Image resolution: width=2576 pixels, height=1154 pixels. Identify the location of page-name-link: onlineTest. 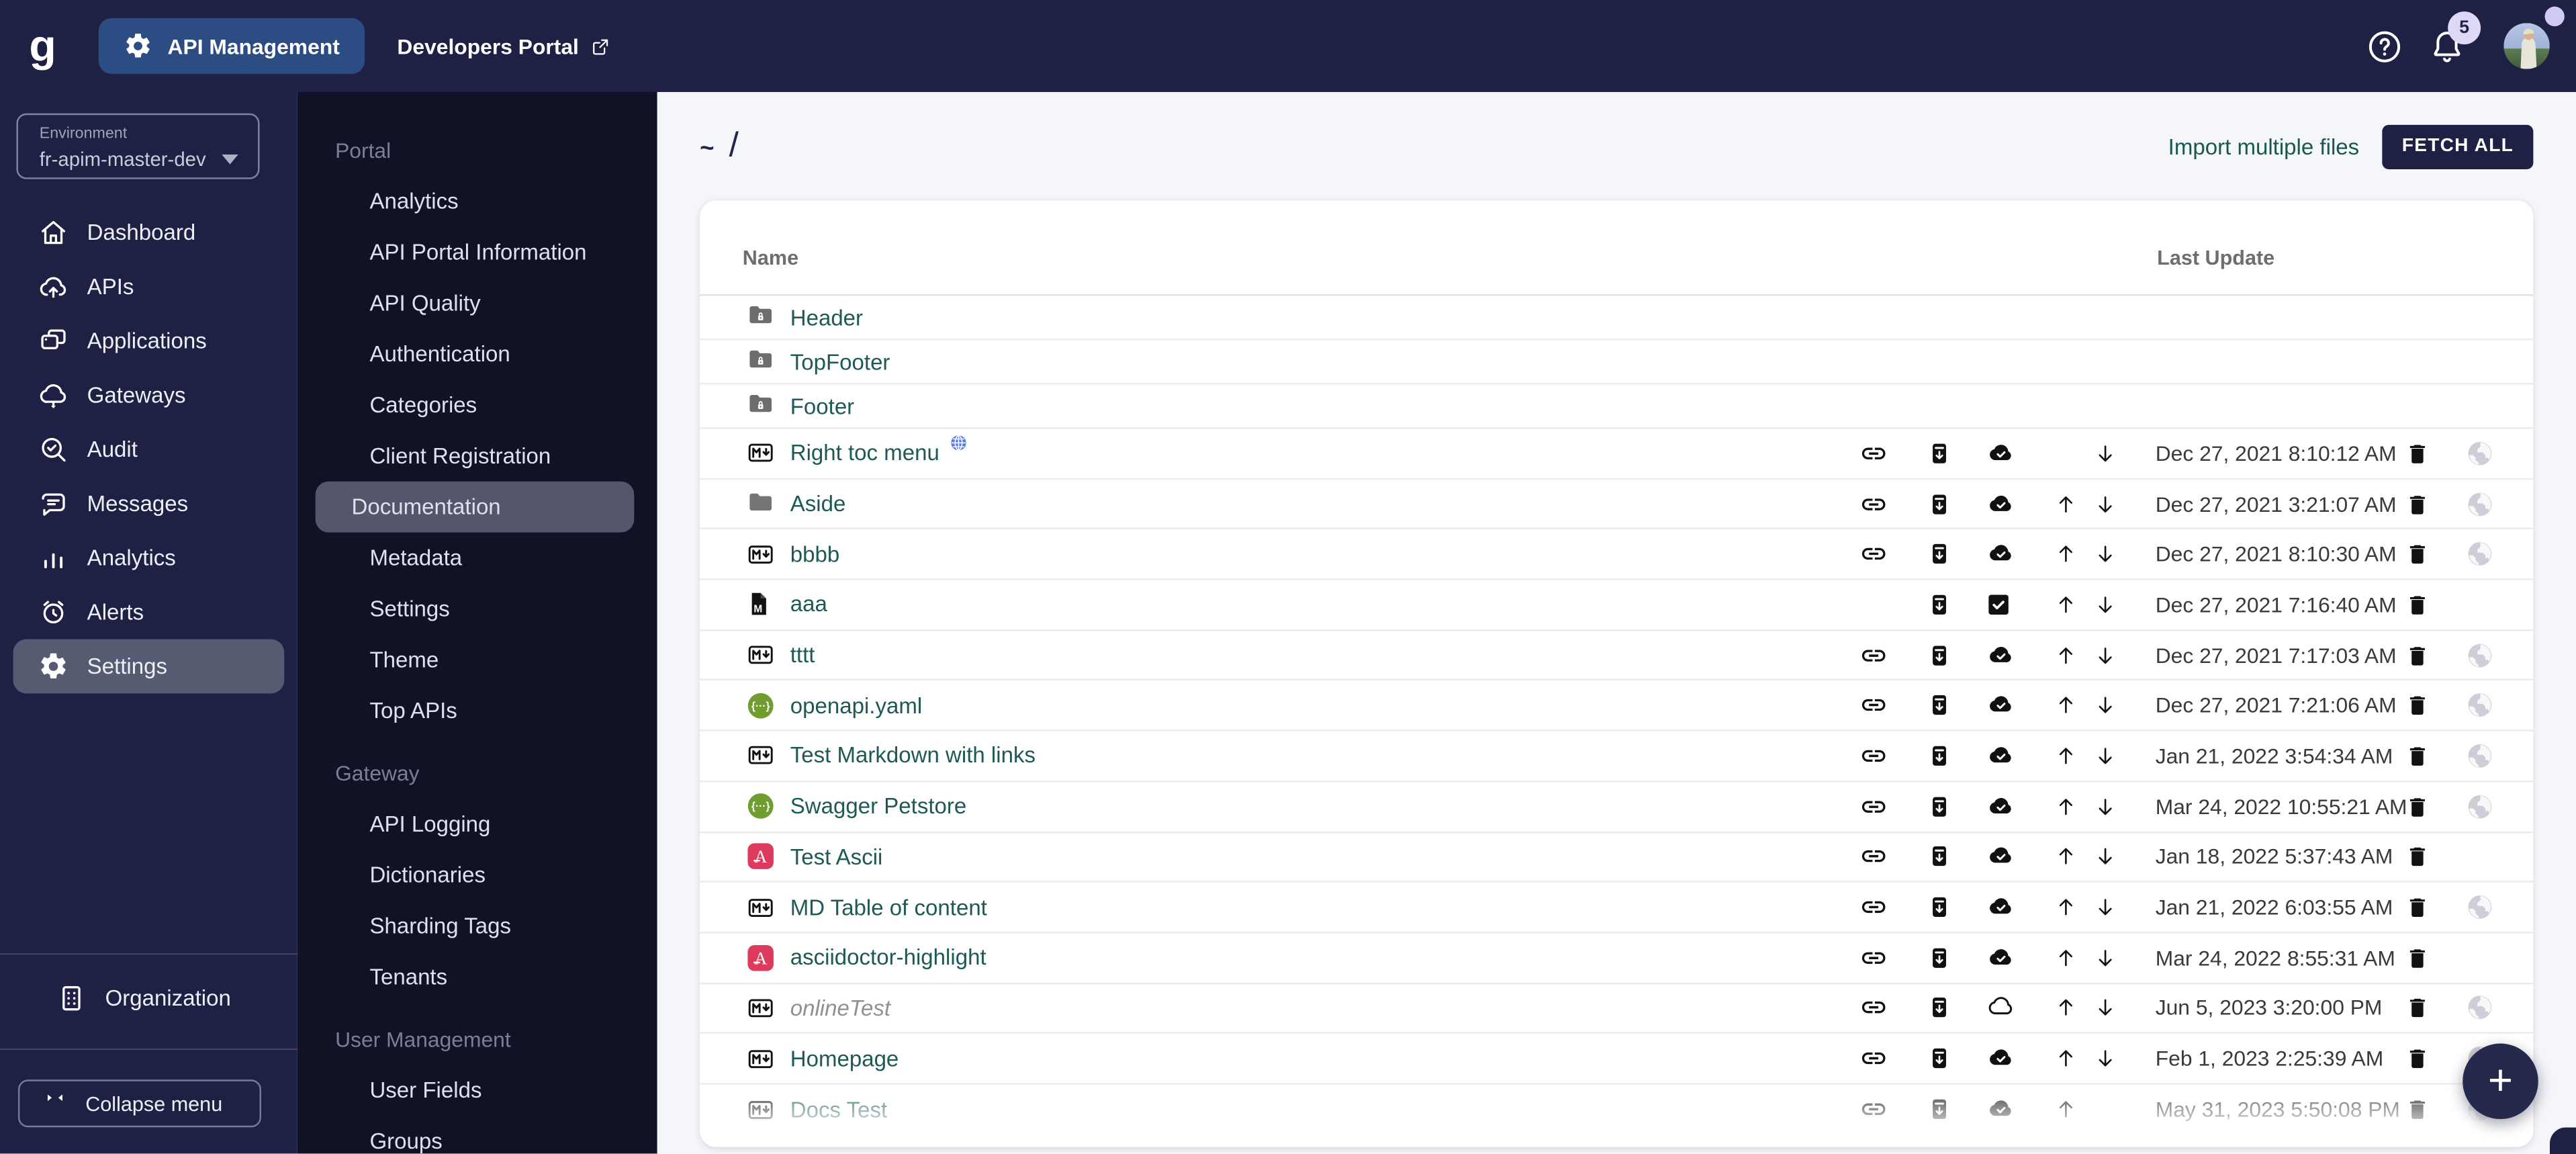
(840, 1007).